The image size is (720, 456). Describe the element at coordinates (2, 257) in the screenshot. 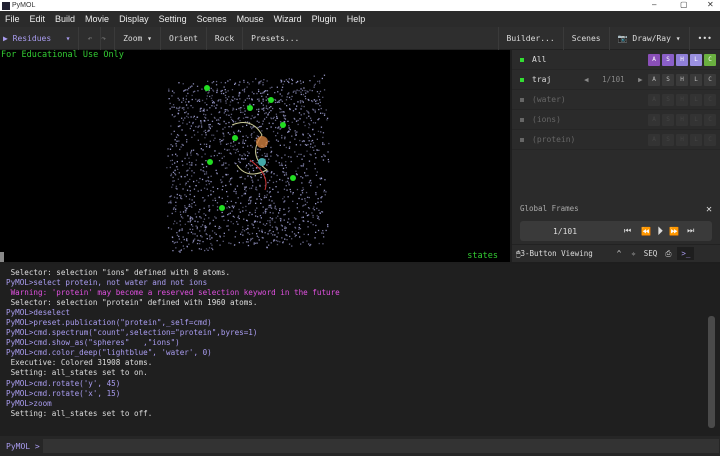

I see `viewport-scrollbar` at that location.